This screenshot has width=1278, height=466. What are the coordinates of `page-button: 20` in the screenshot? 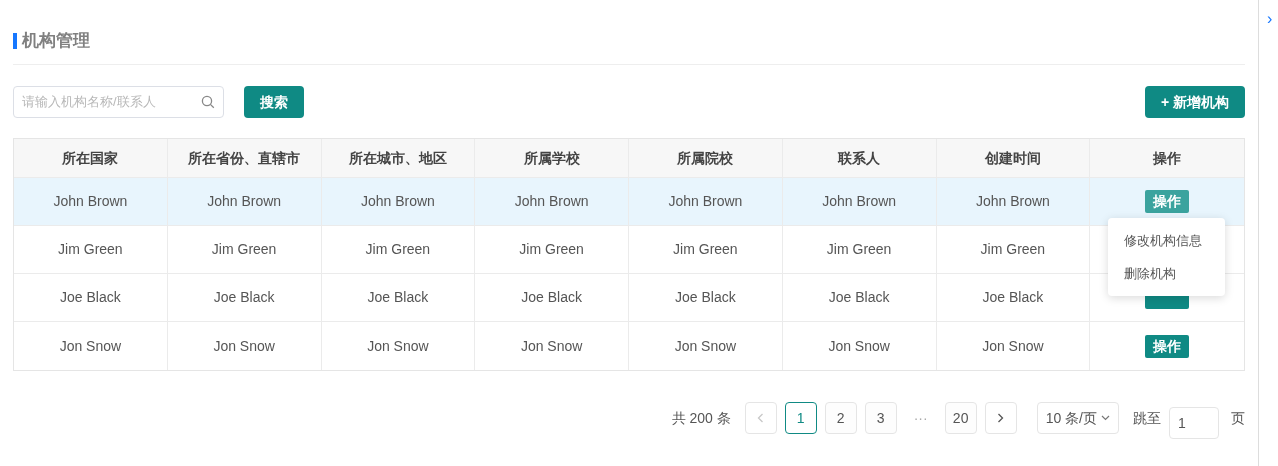 It's located at (960, 418).